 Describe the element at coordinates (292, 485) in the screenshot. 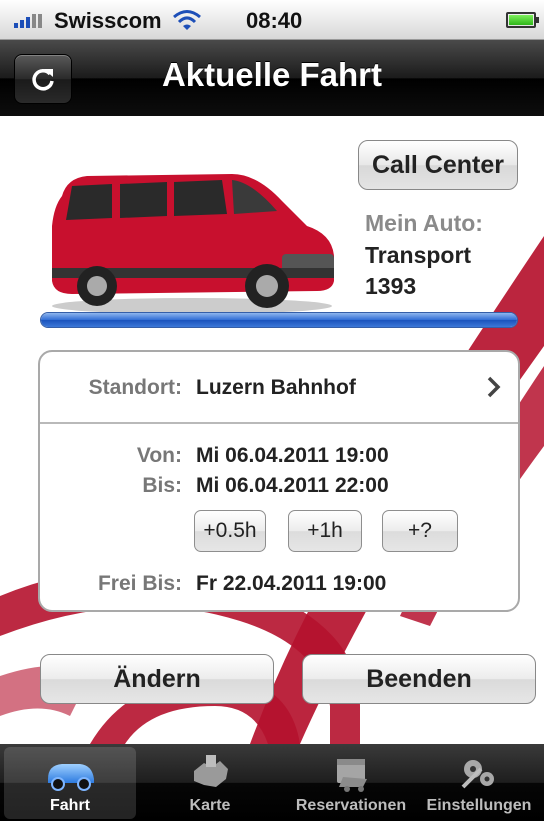

I see `bis-value: Mi 06.04.2011 22:00` at that location.